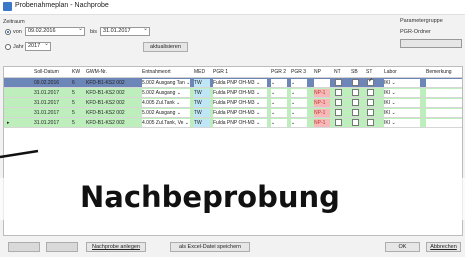 The image size is (465, 257). What do you see at coordinates (402, 247) in the screenshot?
I see `ok-button: OK` at bounding box center [402, 247].